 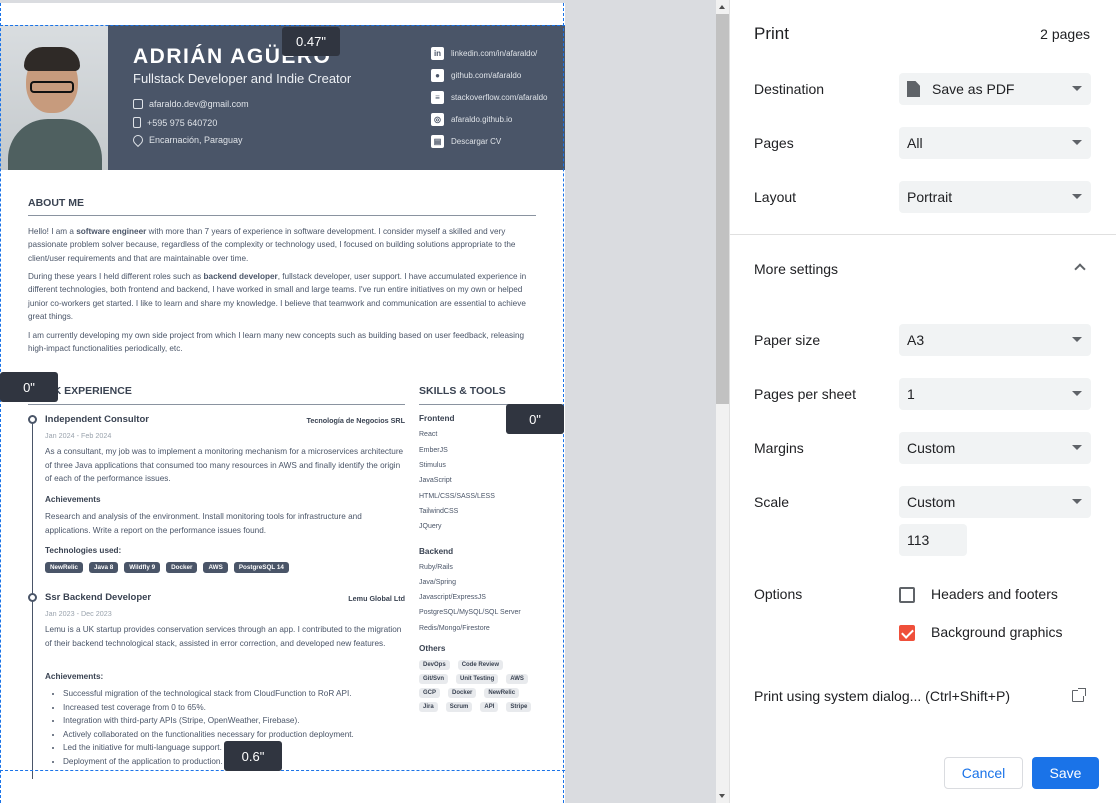 What do you see at coordinates (439, 511) in the screenshot?
I see `skill-item: TailwindCSS` at bounding box center [439, 511].